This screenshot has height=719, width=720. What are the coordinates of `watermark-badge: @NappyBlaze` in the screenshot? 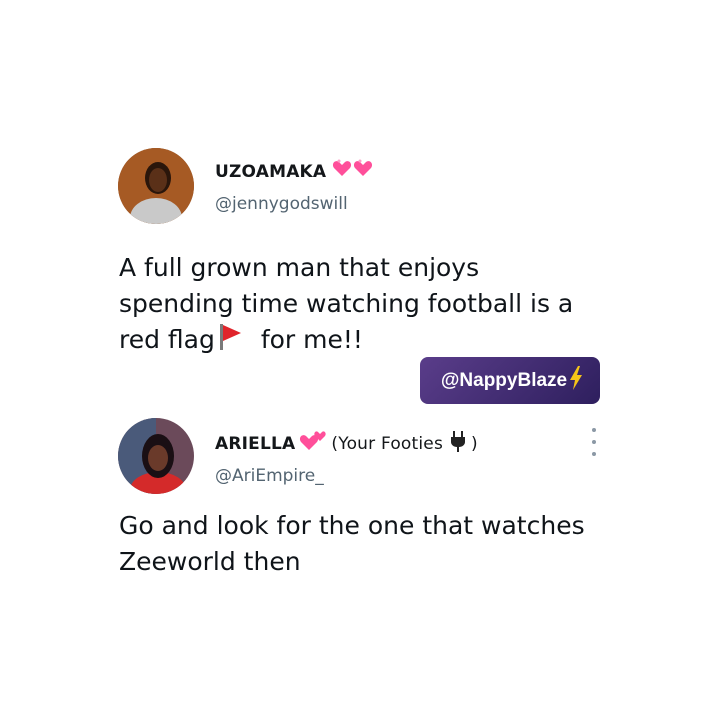 It's located at (510, 380).